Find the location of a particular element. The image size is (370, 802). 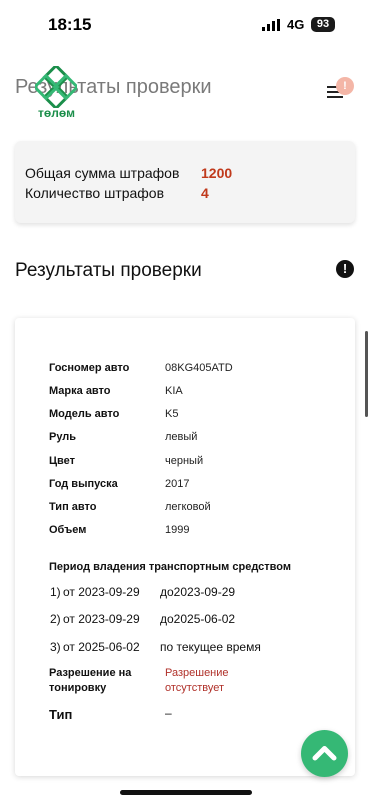

chevron-up-icon is located at coordinates (324, 753).